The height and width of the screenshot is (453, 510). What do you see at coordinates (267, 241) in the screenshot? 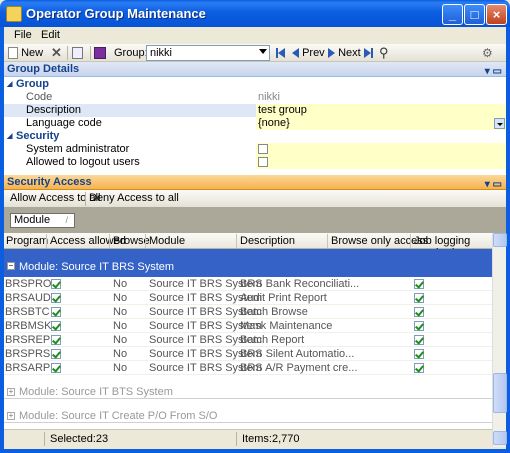
I see `col-description: Description` at bounding box center [267, 241].